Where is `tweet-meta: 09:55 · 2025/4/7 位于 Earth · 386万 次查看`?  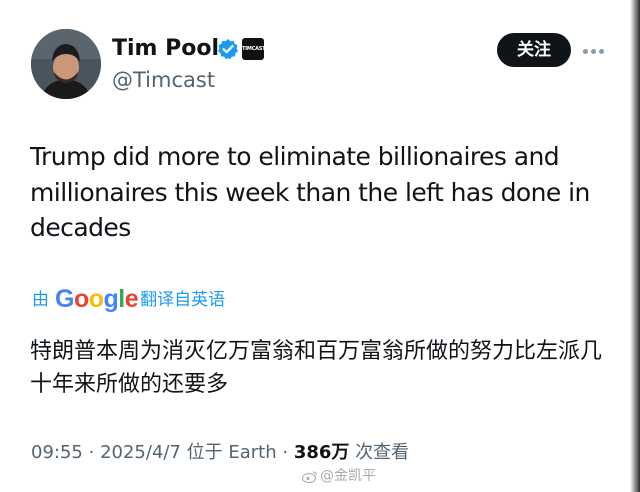
tweet-meta: 09:55 · 2025/4/7 位于 Earth · 386万 次查看 is located at coordinates (220, 451).